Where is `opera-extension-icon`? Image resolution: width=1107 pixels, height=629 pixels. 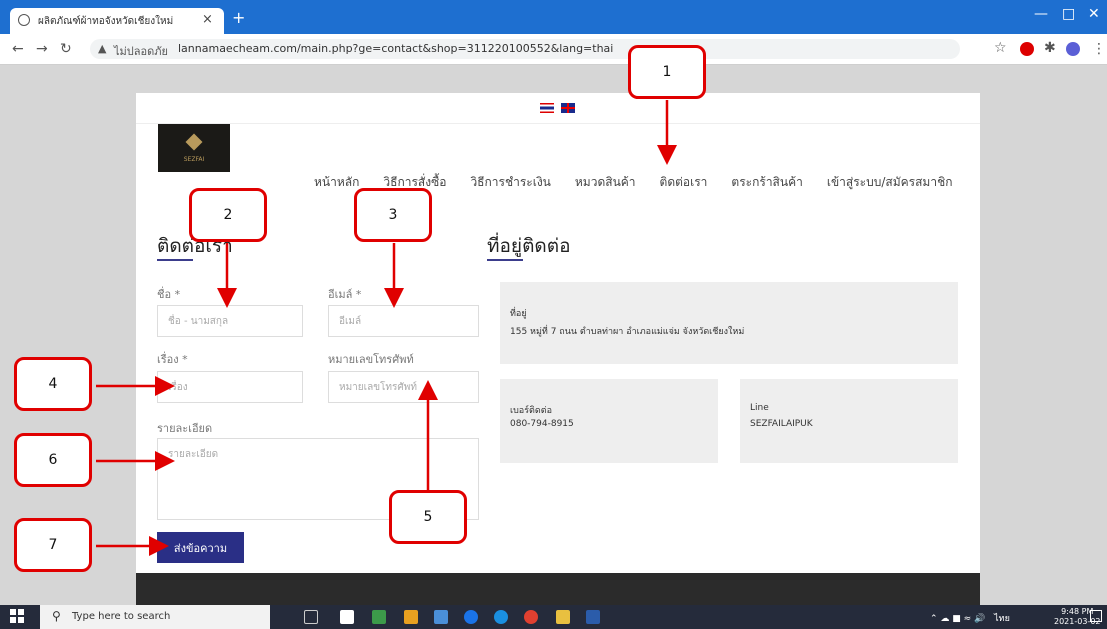 opera-extension-icon is located at coordinates (1027, 49).